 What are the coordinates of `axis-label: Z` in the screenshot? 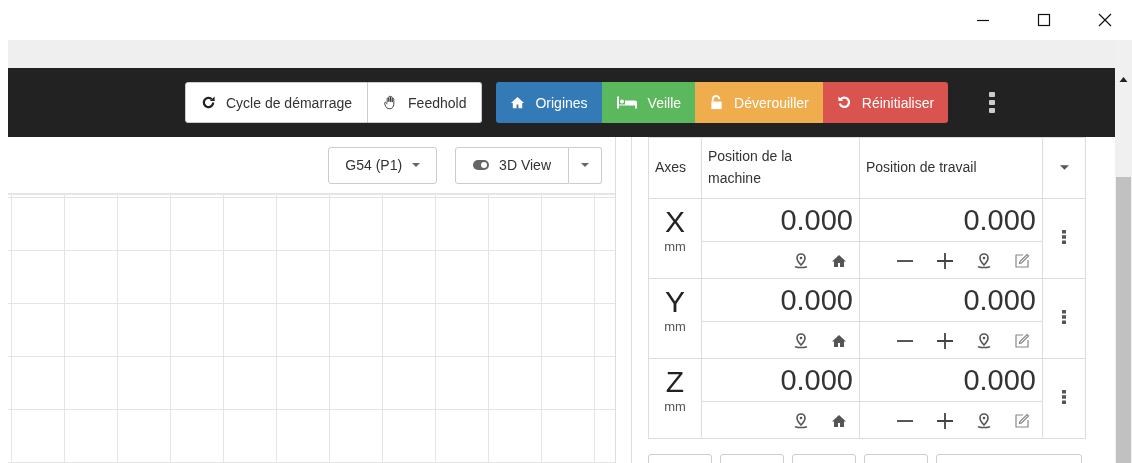 It's located at (675, 382).